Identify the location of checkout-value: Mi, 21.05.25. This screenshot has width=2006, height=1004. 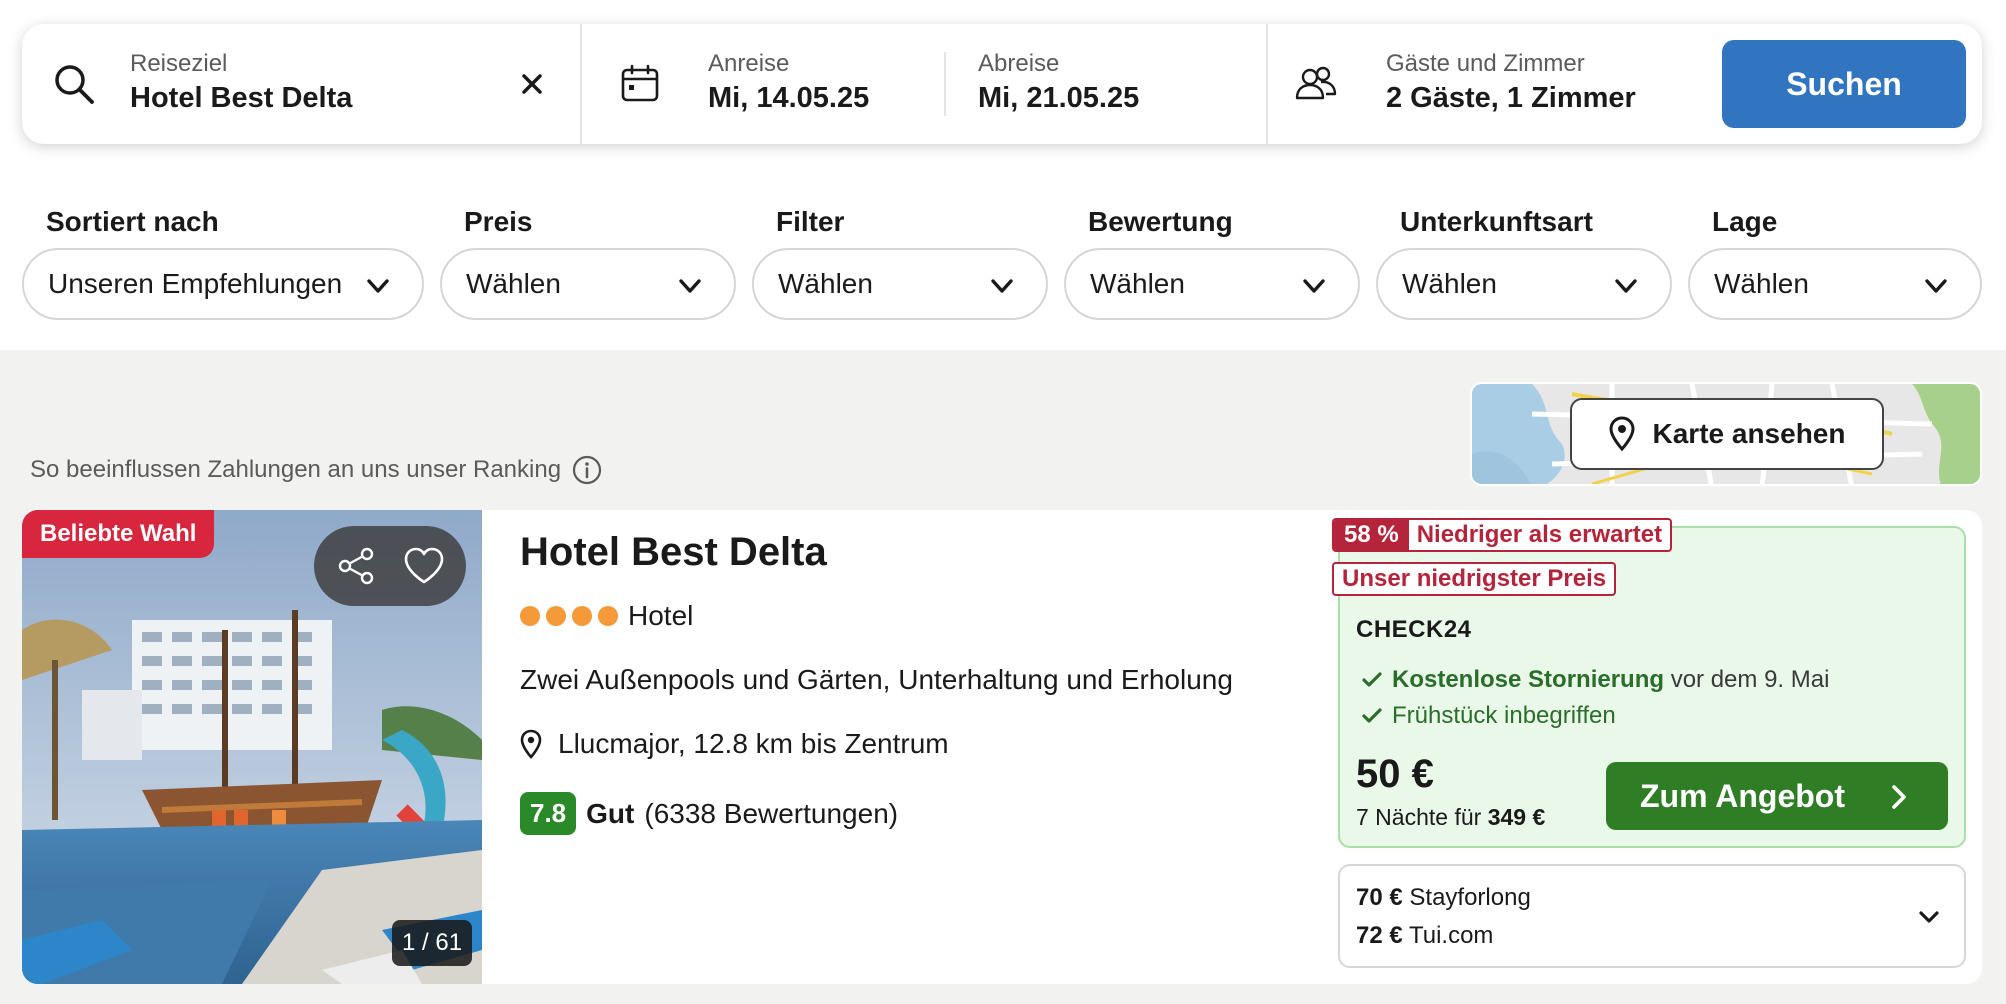
(1058, 98).